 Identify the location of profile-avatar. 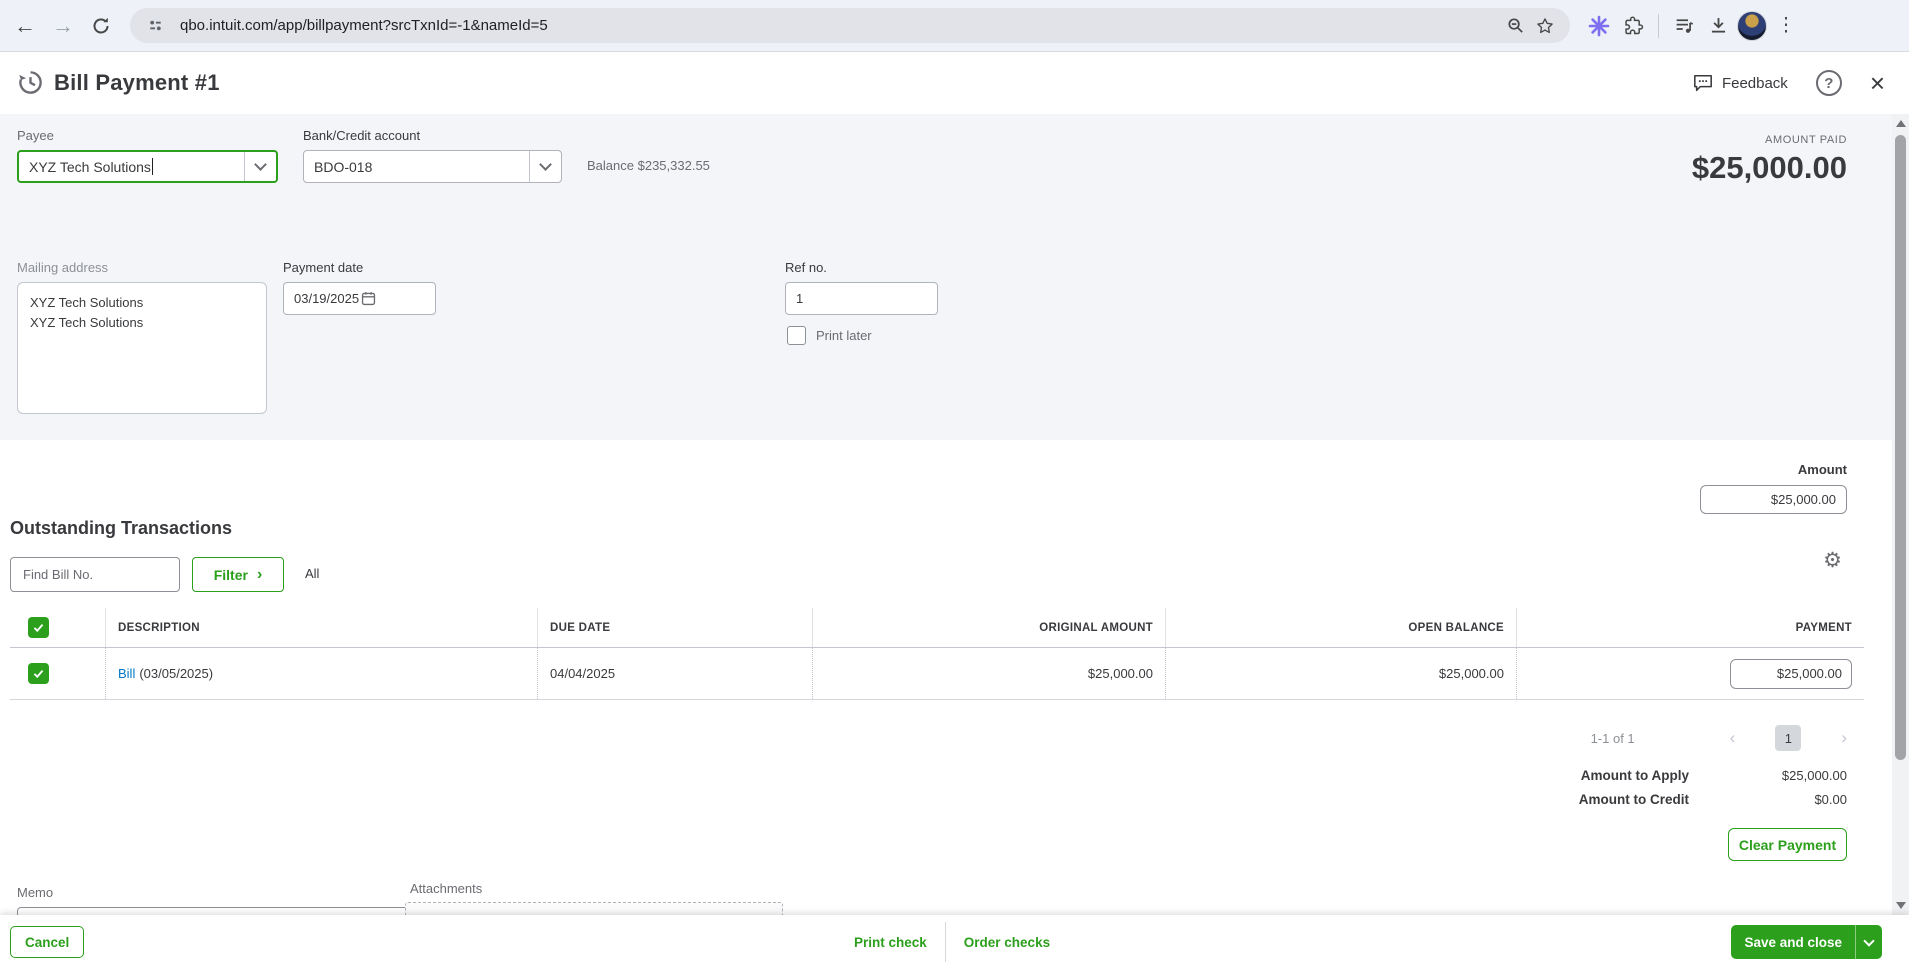
(1752, 25).